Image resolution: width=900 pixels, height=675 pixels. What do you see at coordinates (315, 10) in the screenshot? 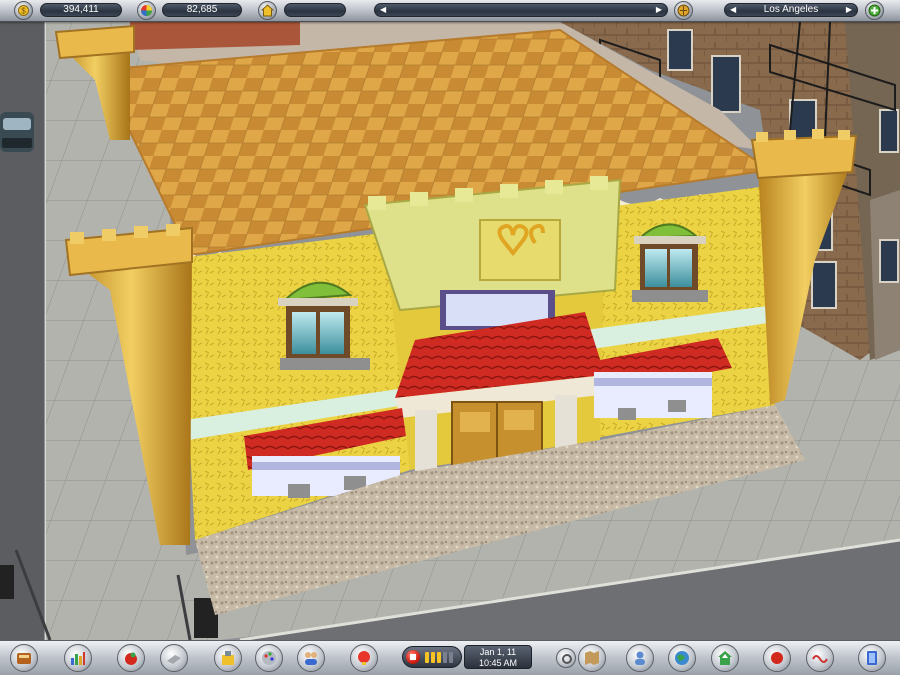
I see `rating-display` at bounding box center [315, 10].